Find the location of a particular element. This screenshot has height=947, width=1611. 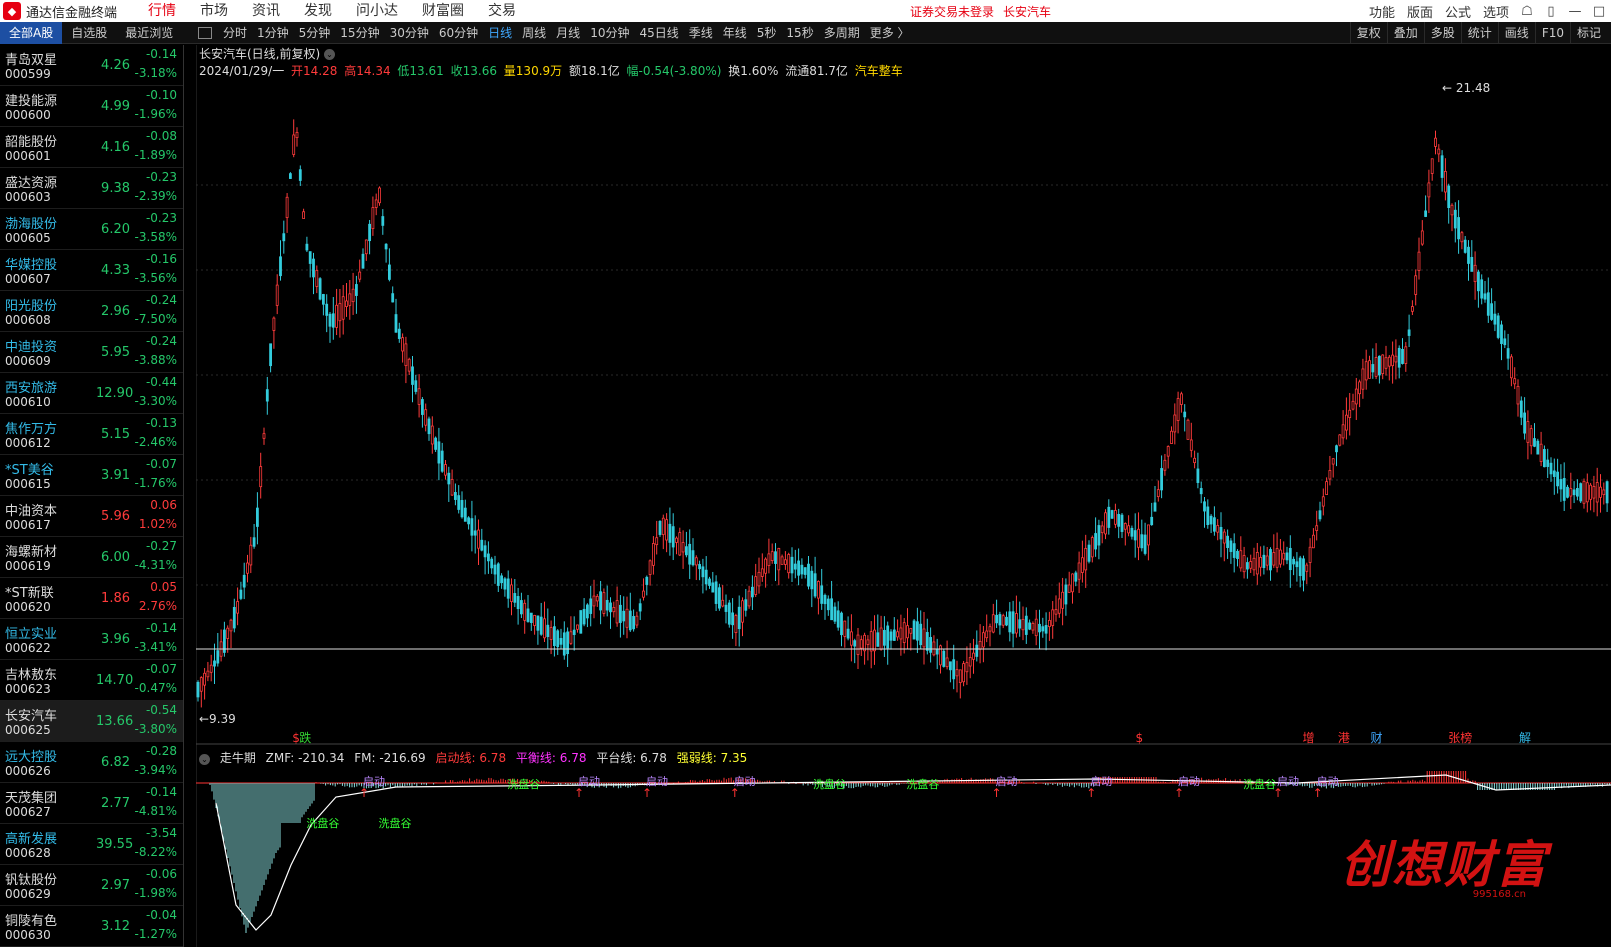

stock-name: 盛达资源 is located at coordinates (31, 183).